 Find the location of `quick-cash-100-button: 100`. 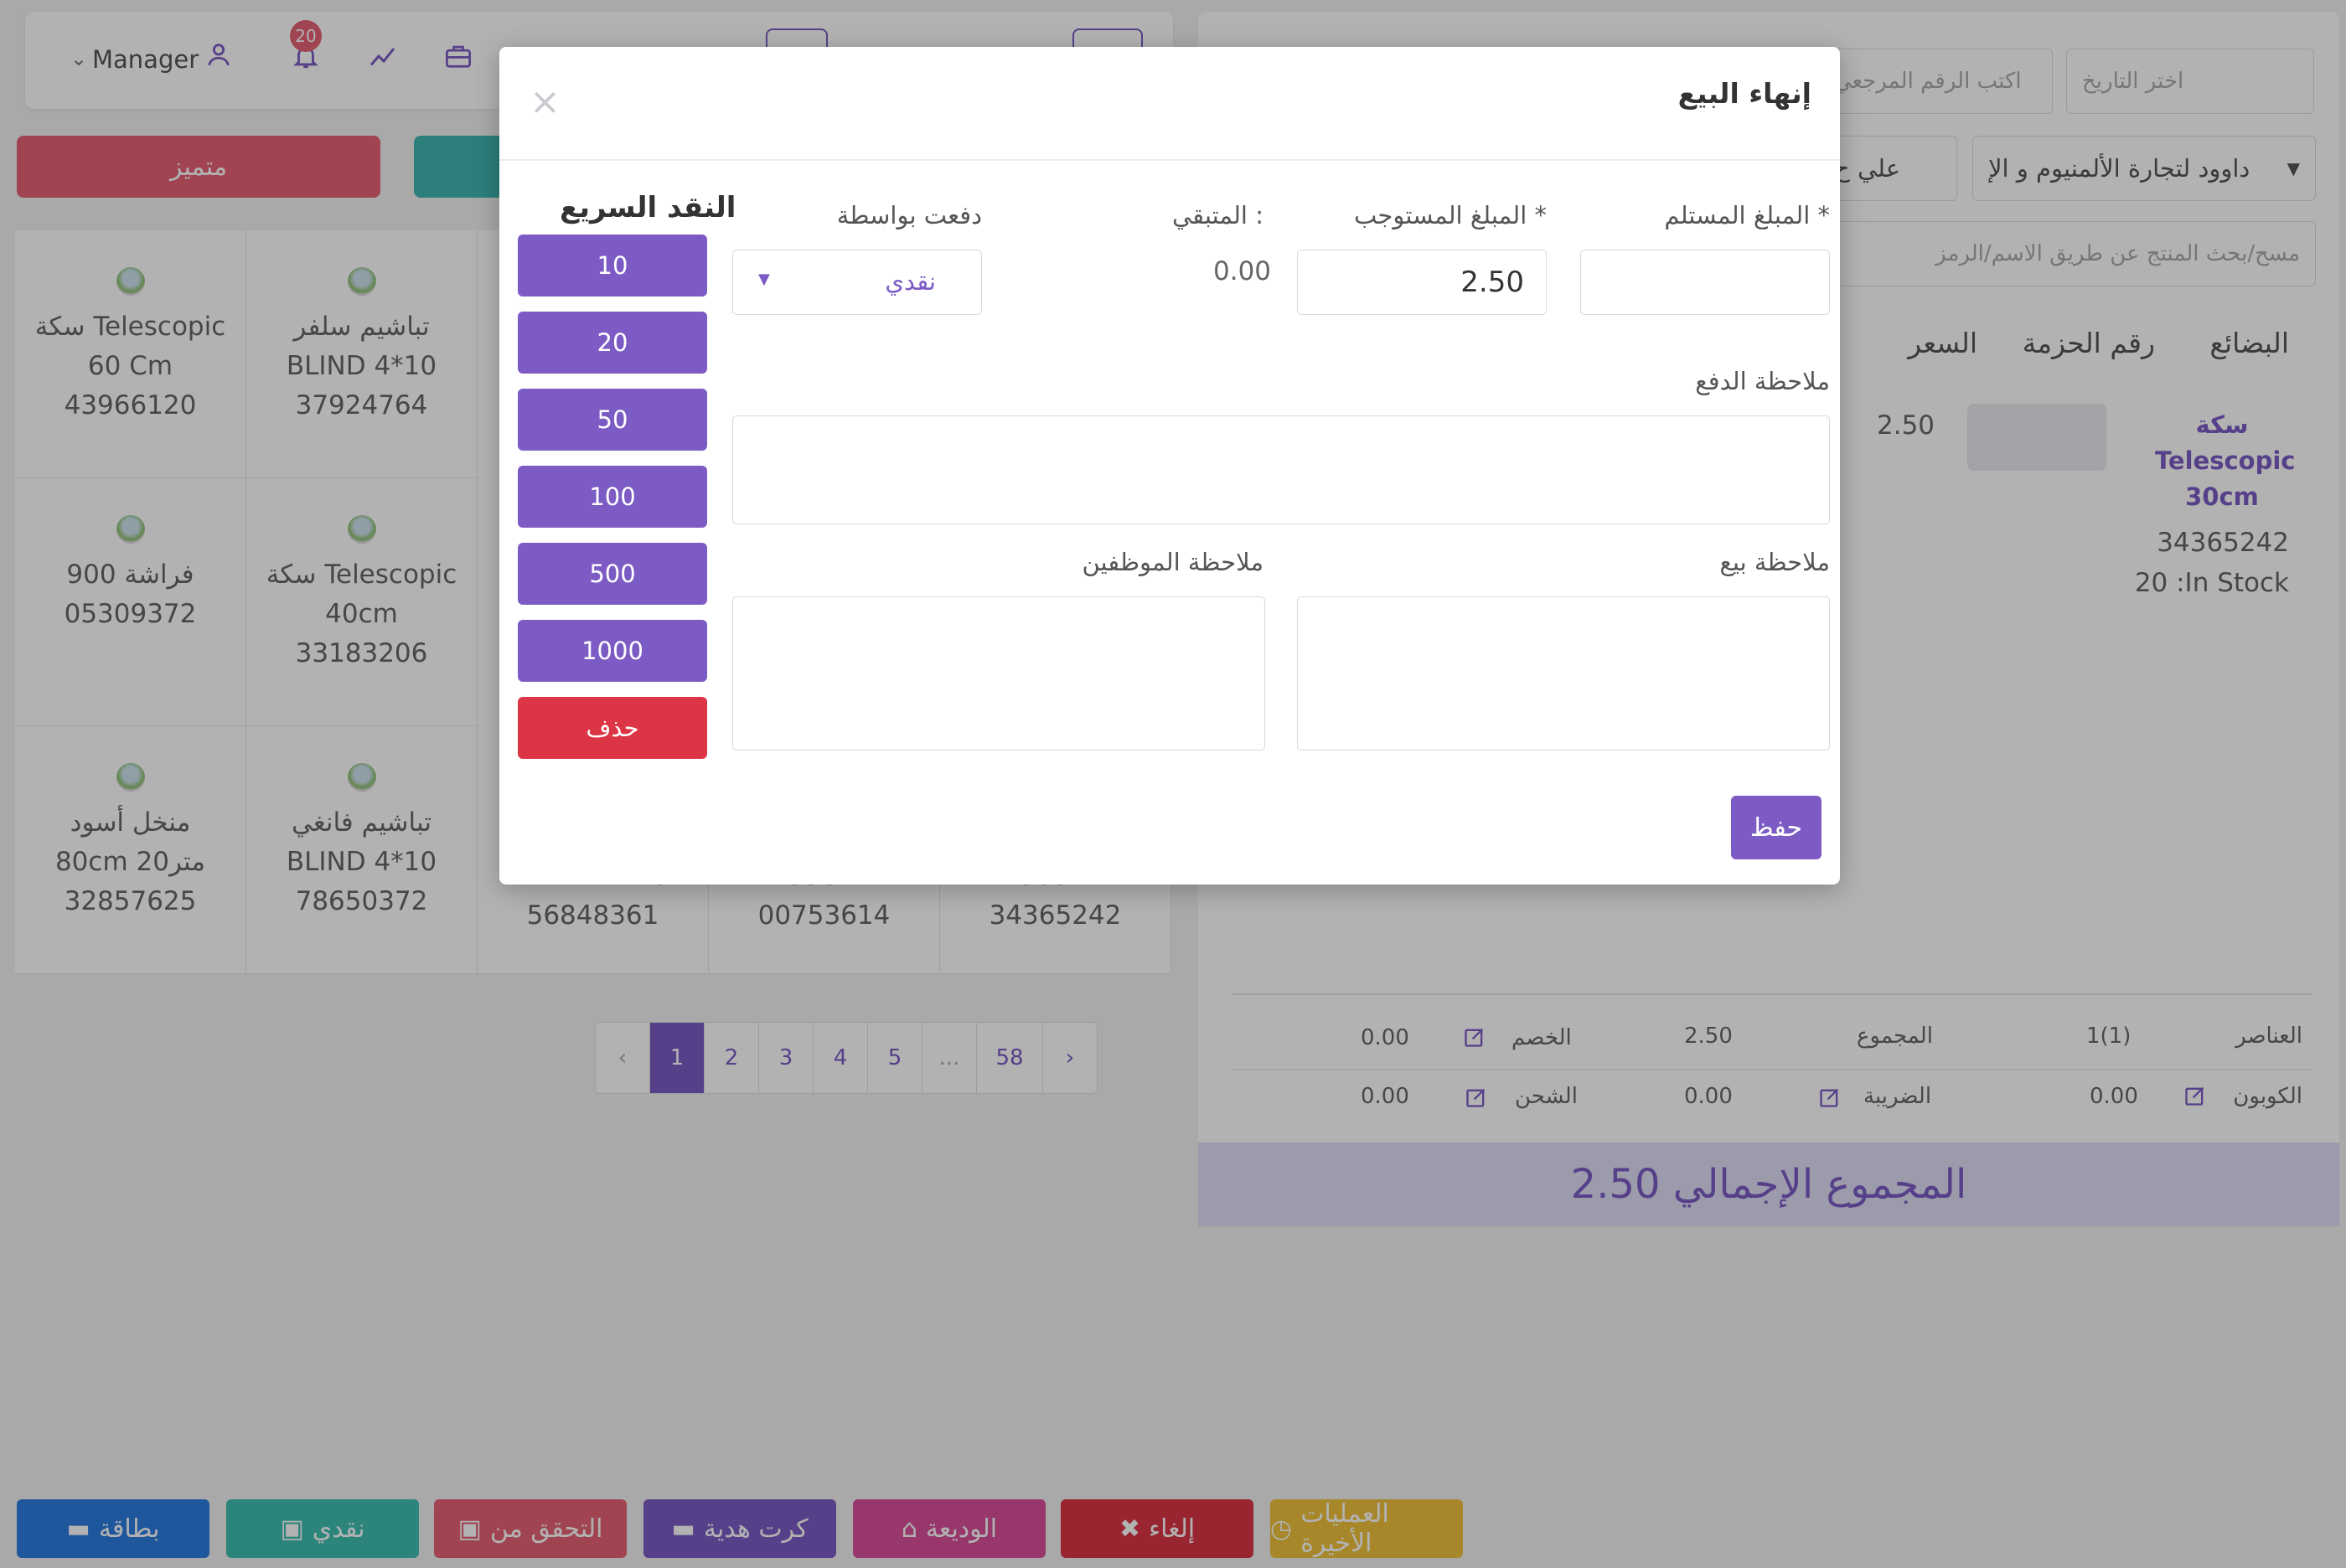

quick-cash-100-button: 100 is located at coordinates (613, 497).